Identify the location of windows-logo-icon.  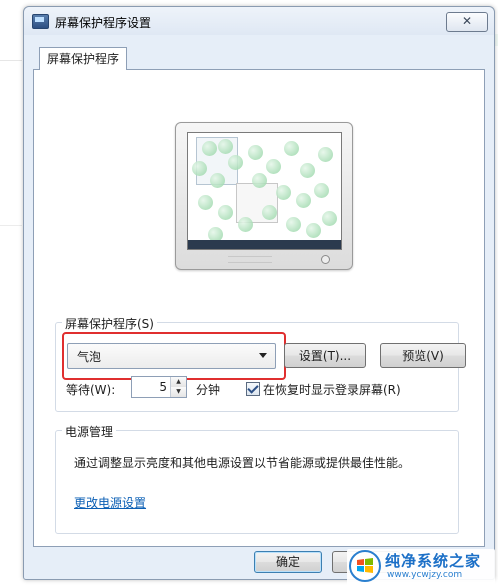
(365, 566).